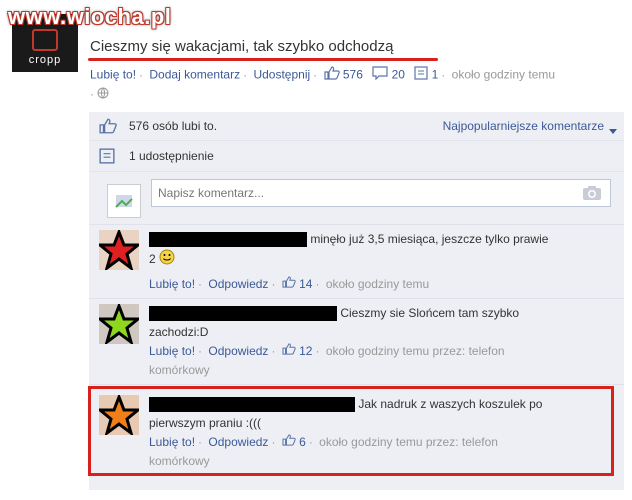 The width and height of the screenshot is (632, 500). I want to click on comments-count: 20, so click(398, 75).